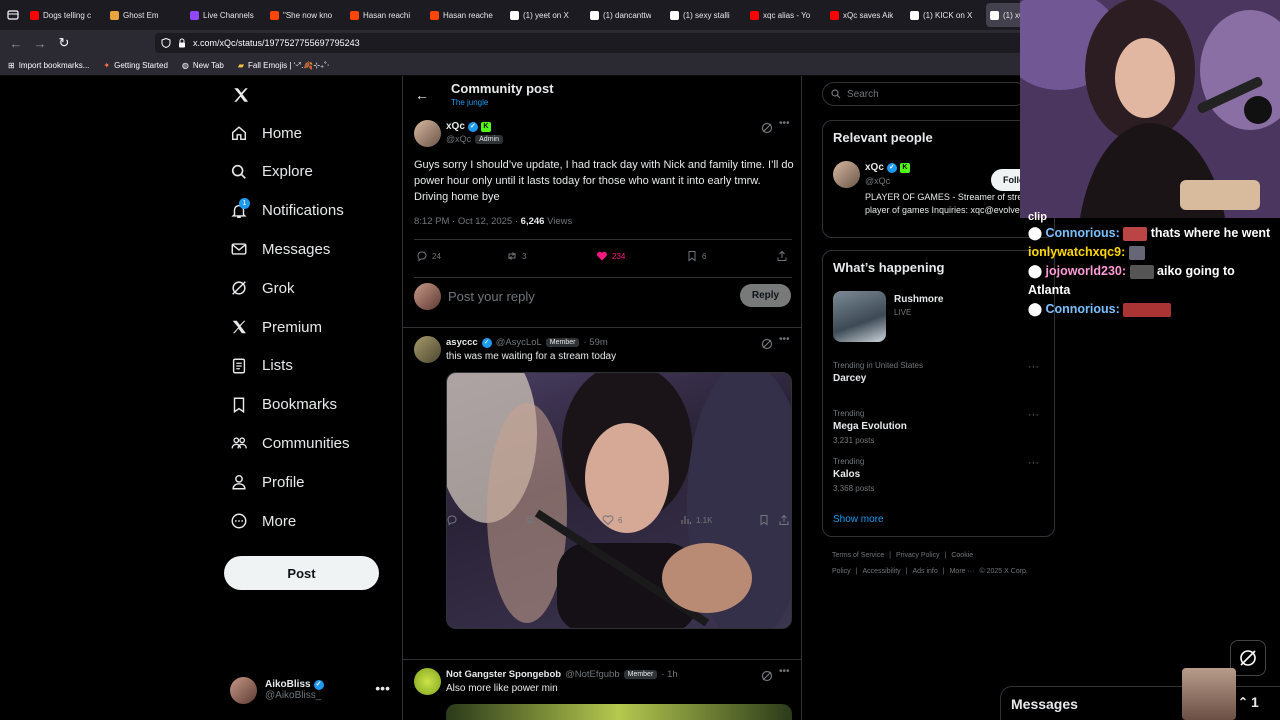 This screenshot has height=720, width=1280. Describe the element at coordinates (1140, 703) in the screenshot. I see `messages-drawer: Messages ⌃ 1` at that location.